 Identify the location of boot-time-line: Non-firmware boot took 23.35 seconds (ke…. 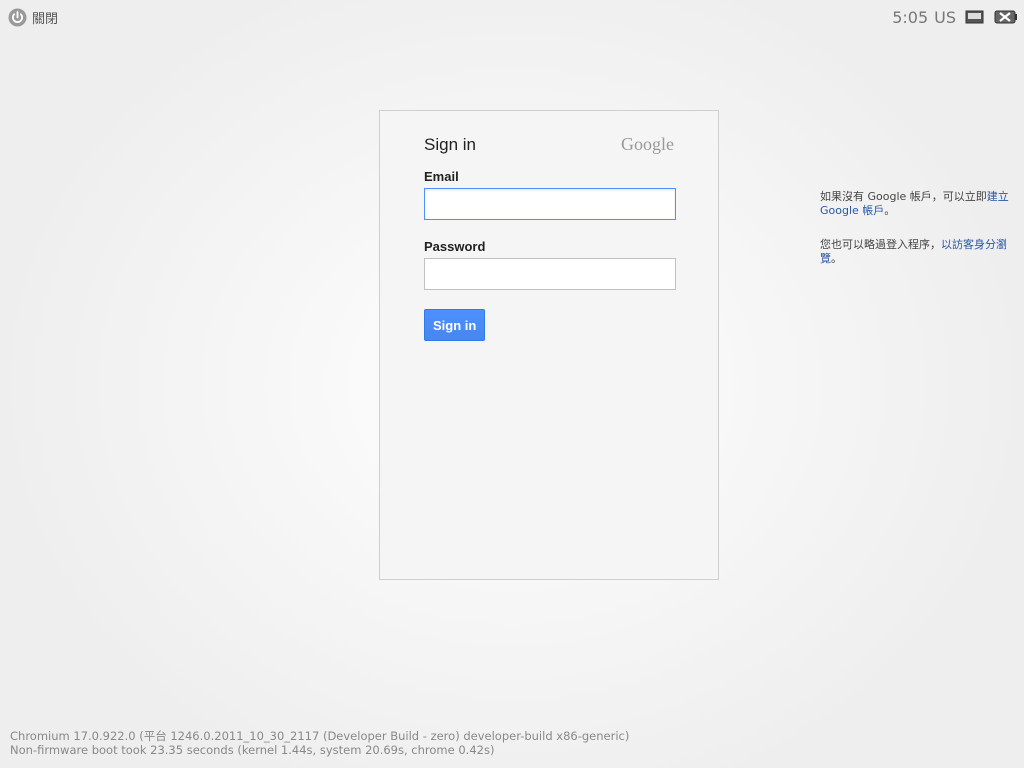
(252, 750).